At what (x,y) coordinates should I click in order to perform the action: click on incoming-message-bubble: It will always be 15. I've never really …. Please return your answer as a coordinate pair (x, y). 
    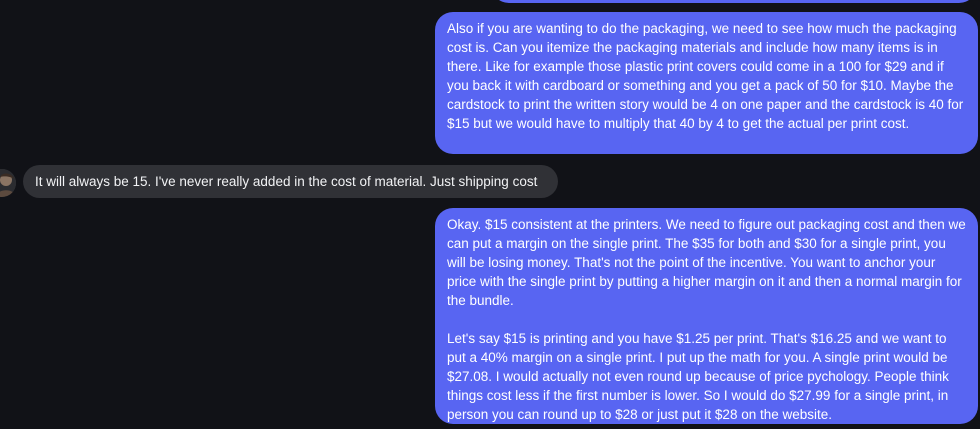
    Looking at the image, I should click on (290, 181).